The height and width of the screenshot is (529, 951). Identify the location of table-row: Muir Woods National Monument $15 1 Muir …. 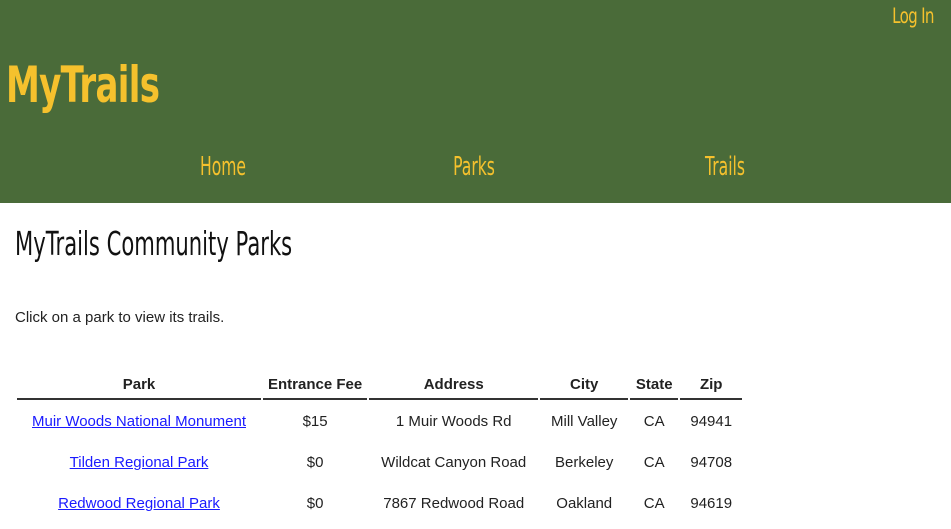
(379, 421).